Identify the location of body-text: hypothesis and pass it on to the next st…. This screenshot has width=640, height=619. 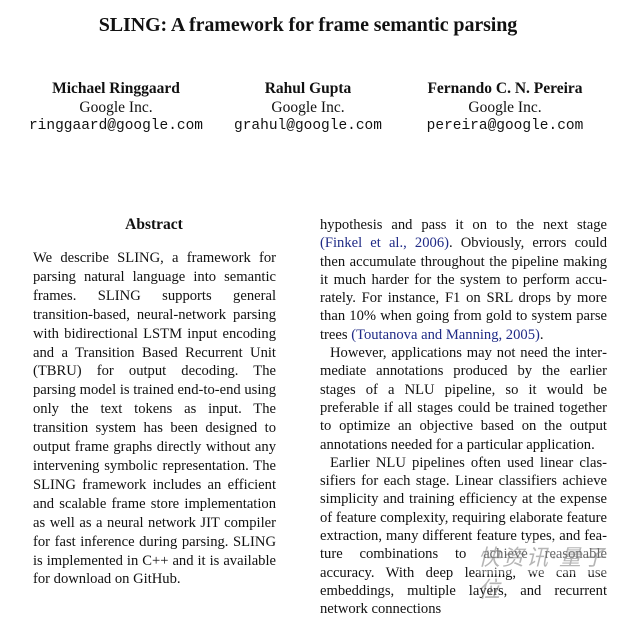
(463, 225).